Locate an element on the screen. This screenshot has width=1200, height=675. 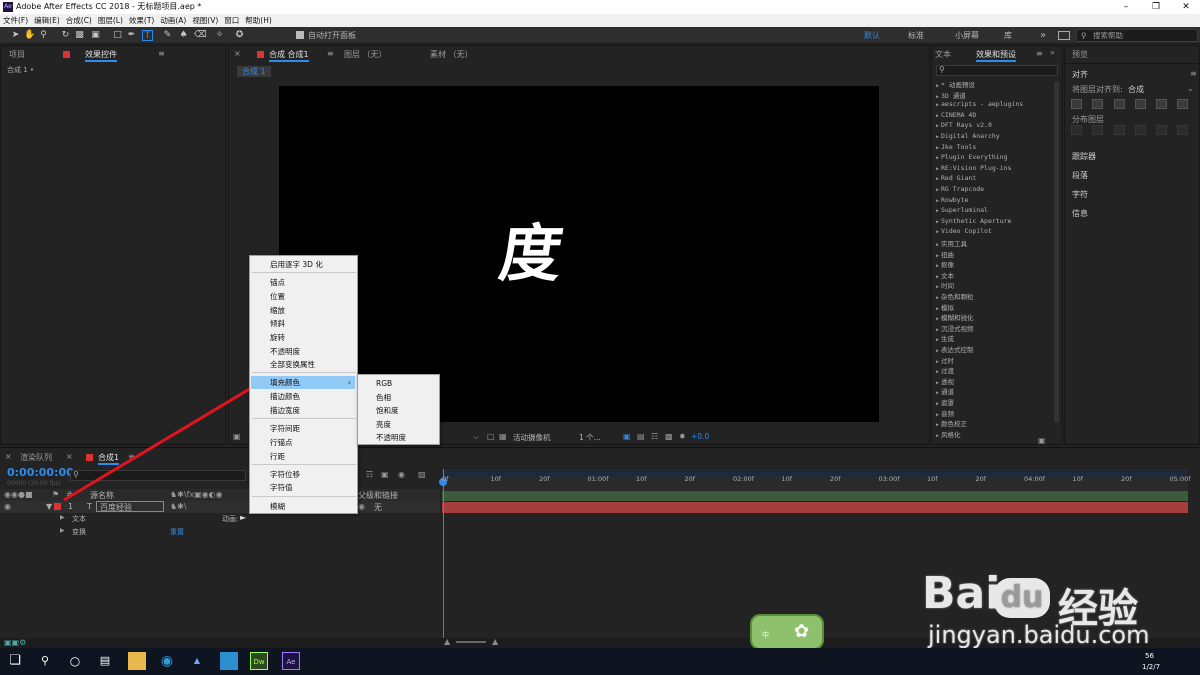
ps-tool-icon: ▲ is located at coordinates (197, 661).